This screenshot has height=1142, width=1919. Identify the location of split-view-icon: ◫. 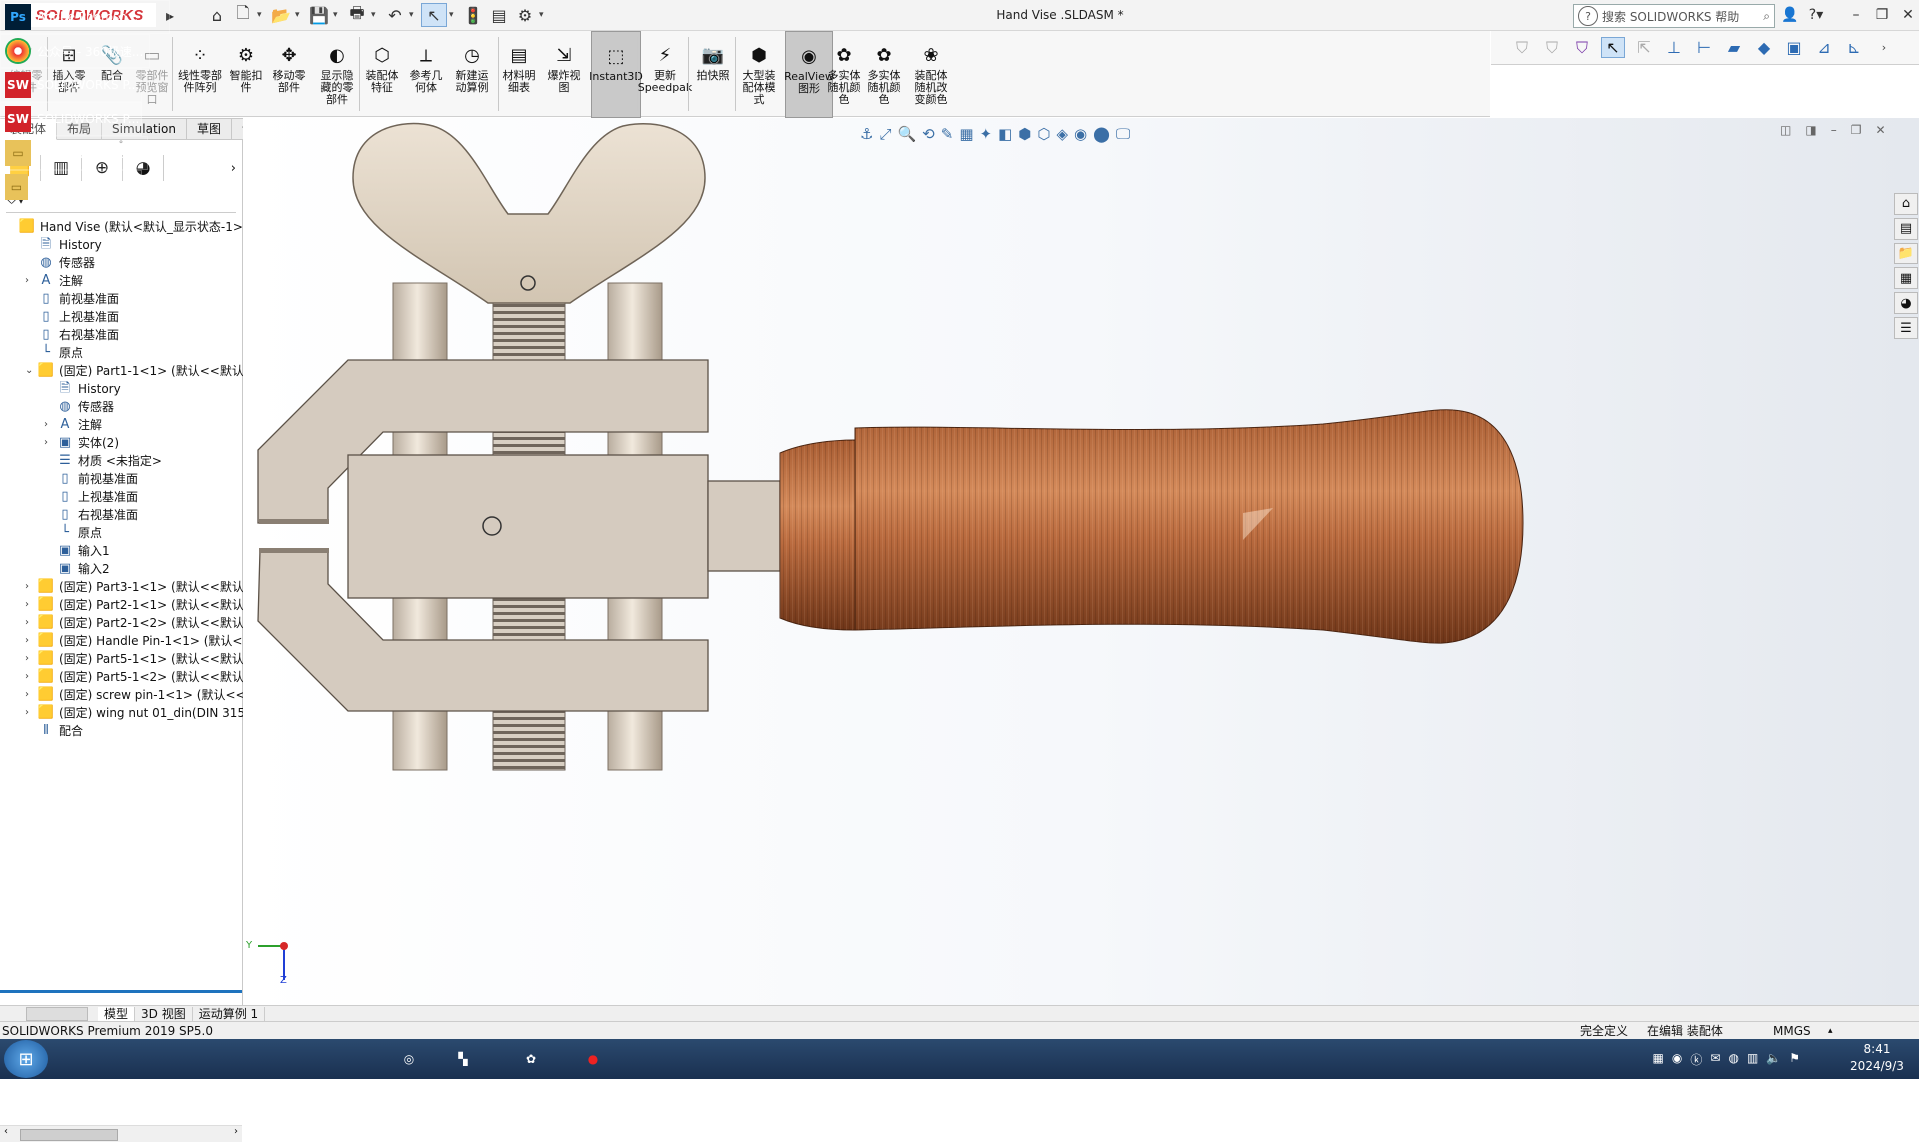
(1785, 134).